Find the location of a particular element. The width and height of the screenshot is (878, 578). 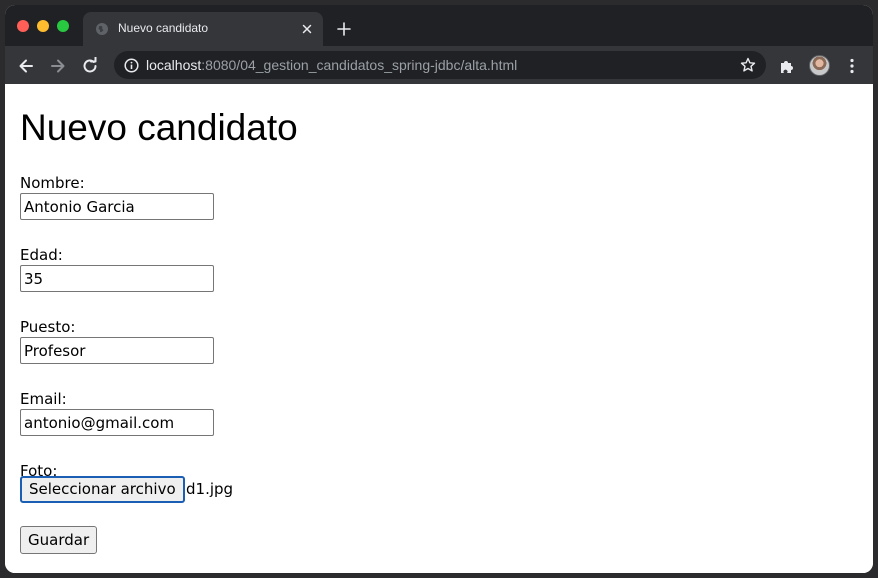

puesto-input is located at coordinates (117, 350).